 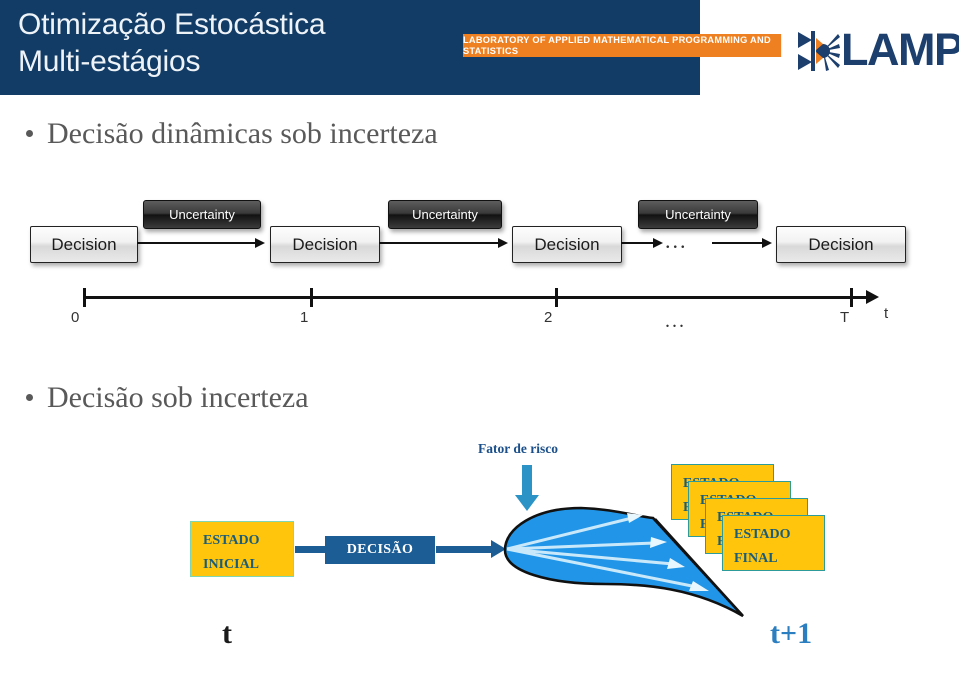 I want to click on time-label-t-plus-1: t+1, so click(x=791, y=633).